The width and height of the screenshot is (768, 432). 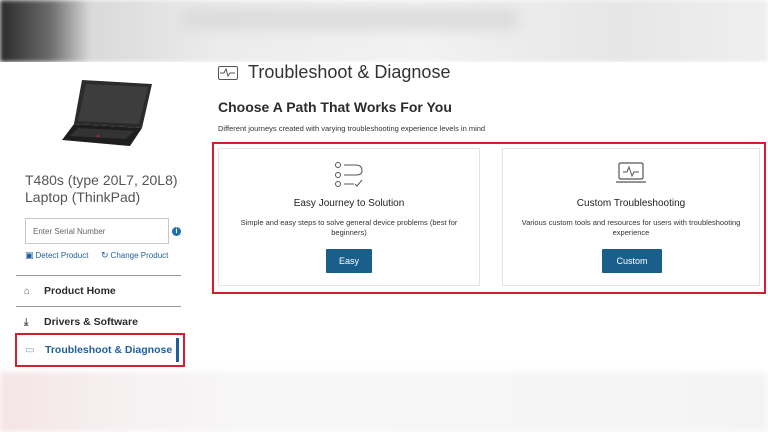 I want to click on blurred-footer, so click(x=384, y=402).